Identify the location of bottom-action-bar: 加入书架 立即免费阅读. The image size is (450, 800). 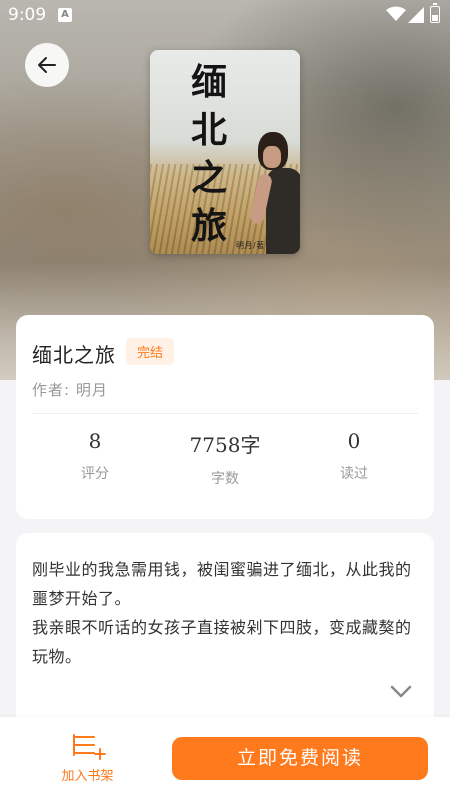
(225, 758).